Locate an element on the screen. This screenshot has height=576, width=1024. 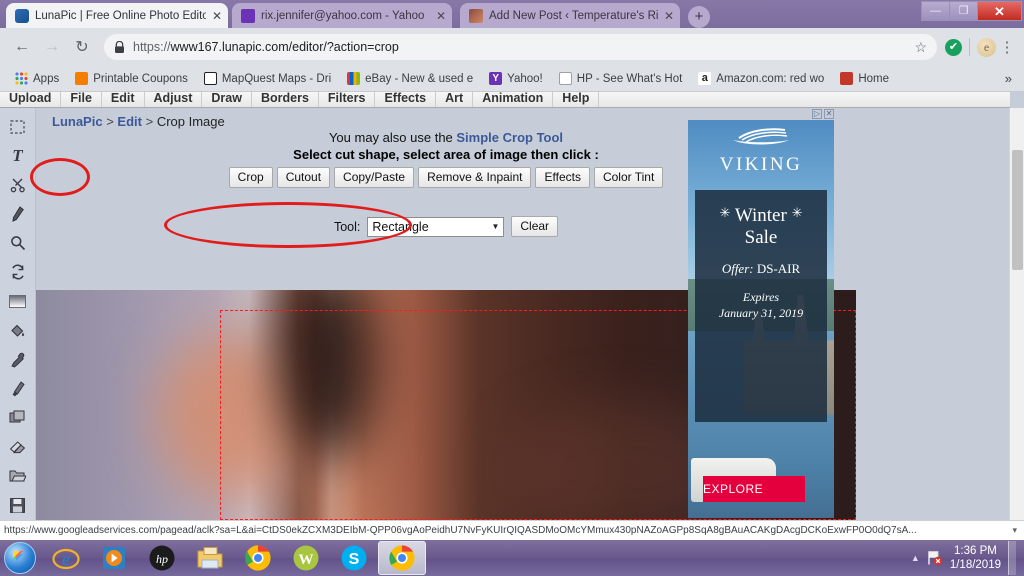
windows-start-orb is located at coordinates (20, 558).